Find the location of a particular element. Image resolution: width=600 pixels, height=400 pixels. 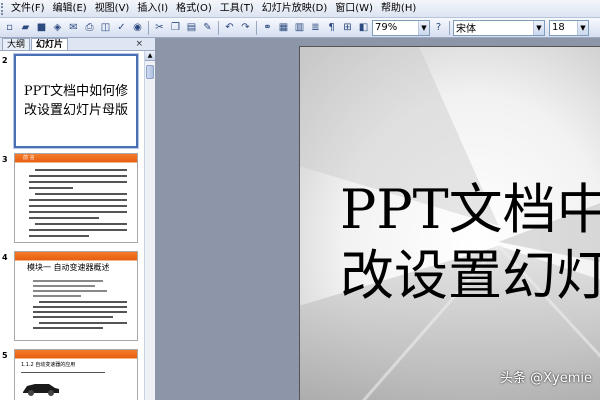

menu-tools: 工具(T) is located at coordinates (237, 9).